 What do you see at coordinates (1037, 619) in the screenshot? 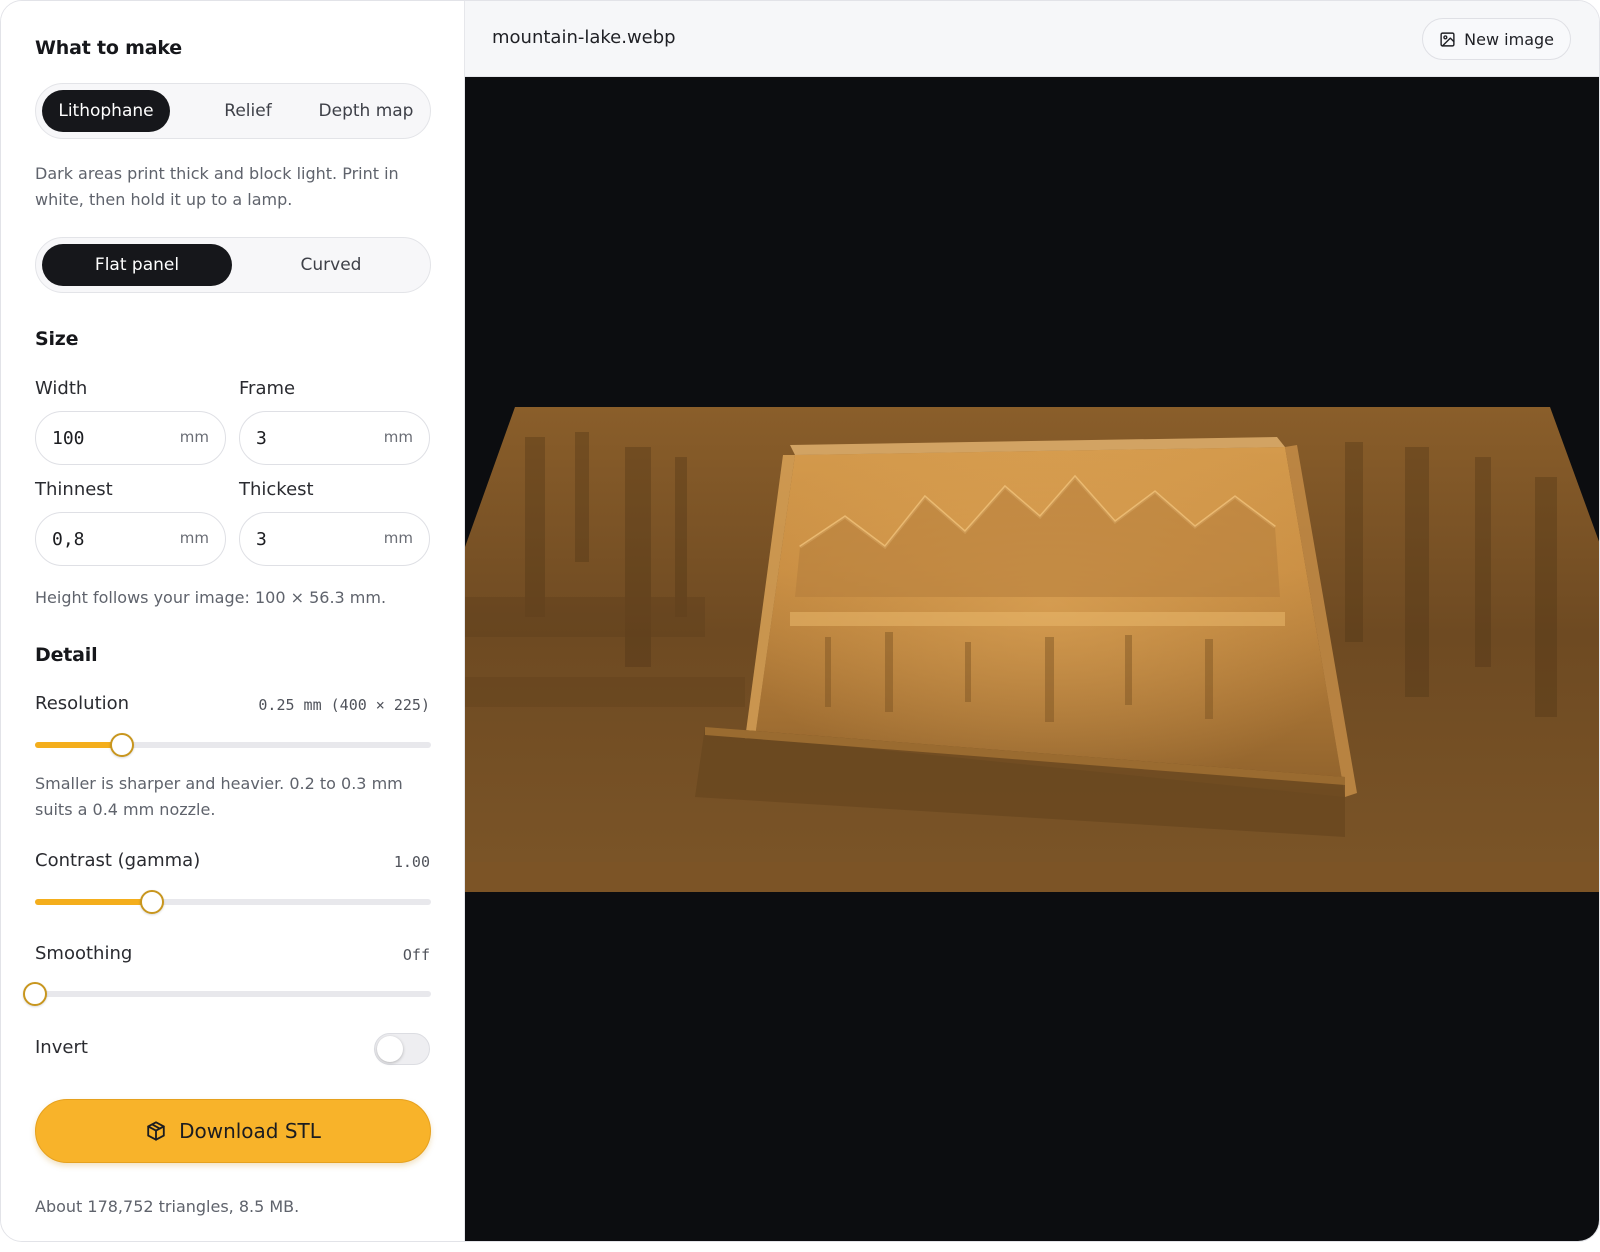
I see `lake-line` at bounding box center [1037, 619].